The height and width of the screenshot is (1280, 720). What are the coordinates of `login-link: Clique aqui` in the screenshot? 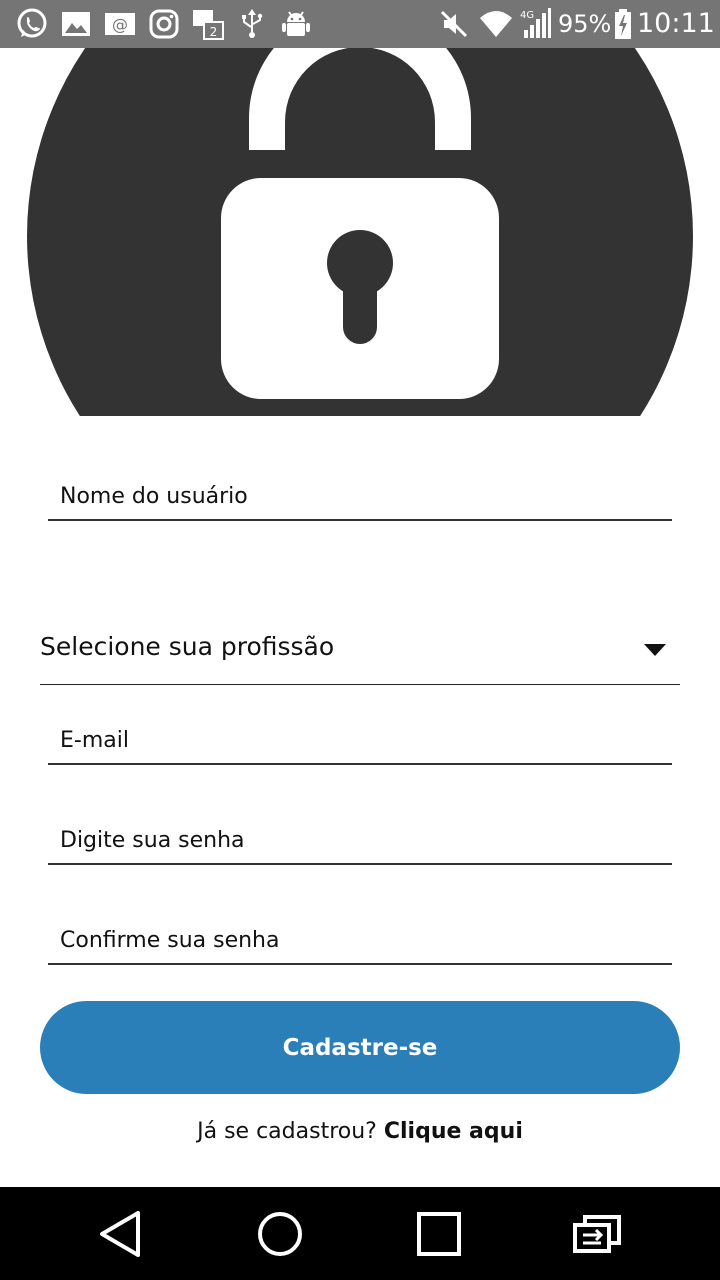 It's located at (453, 1131).